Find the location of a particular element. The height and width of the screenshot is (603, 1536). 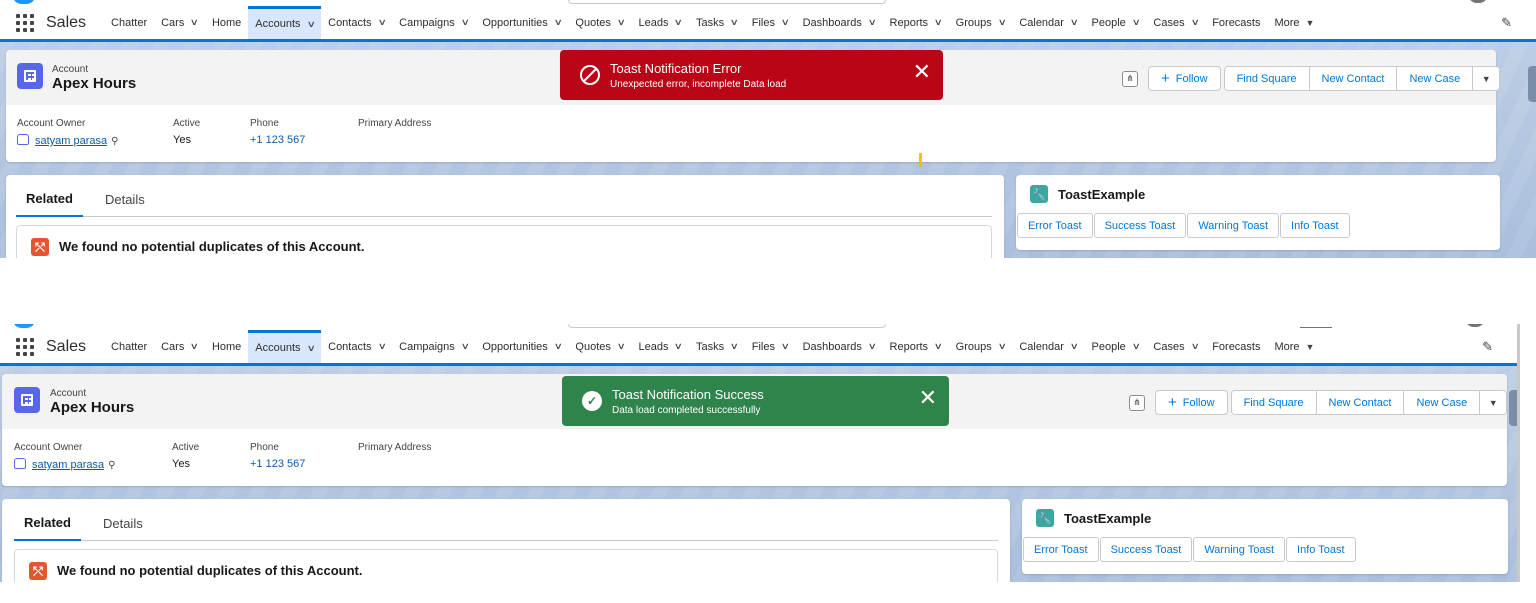

nav-item-cases: Cases ∨ is located at coordinates (1175, 22).